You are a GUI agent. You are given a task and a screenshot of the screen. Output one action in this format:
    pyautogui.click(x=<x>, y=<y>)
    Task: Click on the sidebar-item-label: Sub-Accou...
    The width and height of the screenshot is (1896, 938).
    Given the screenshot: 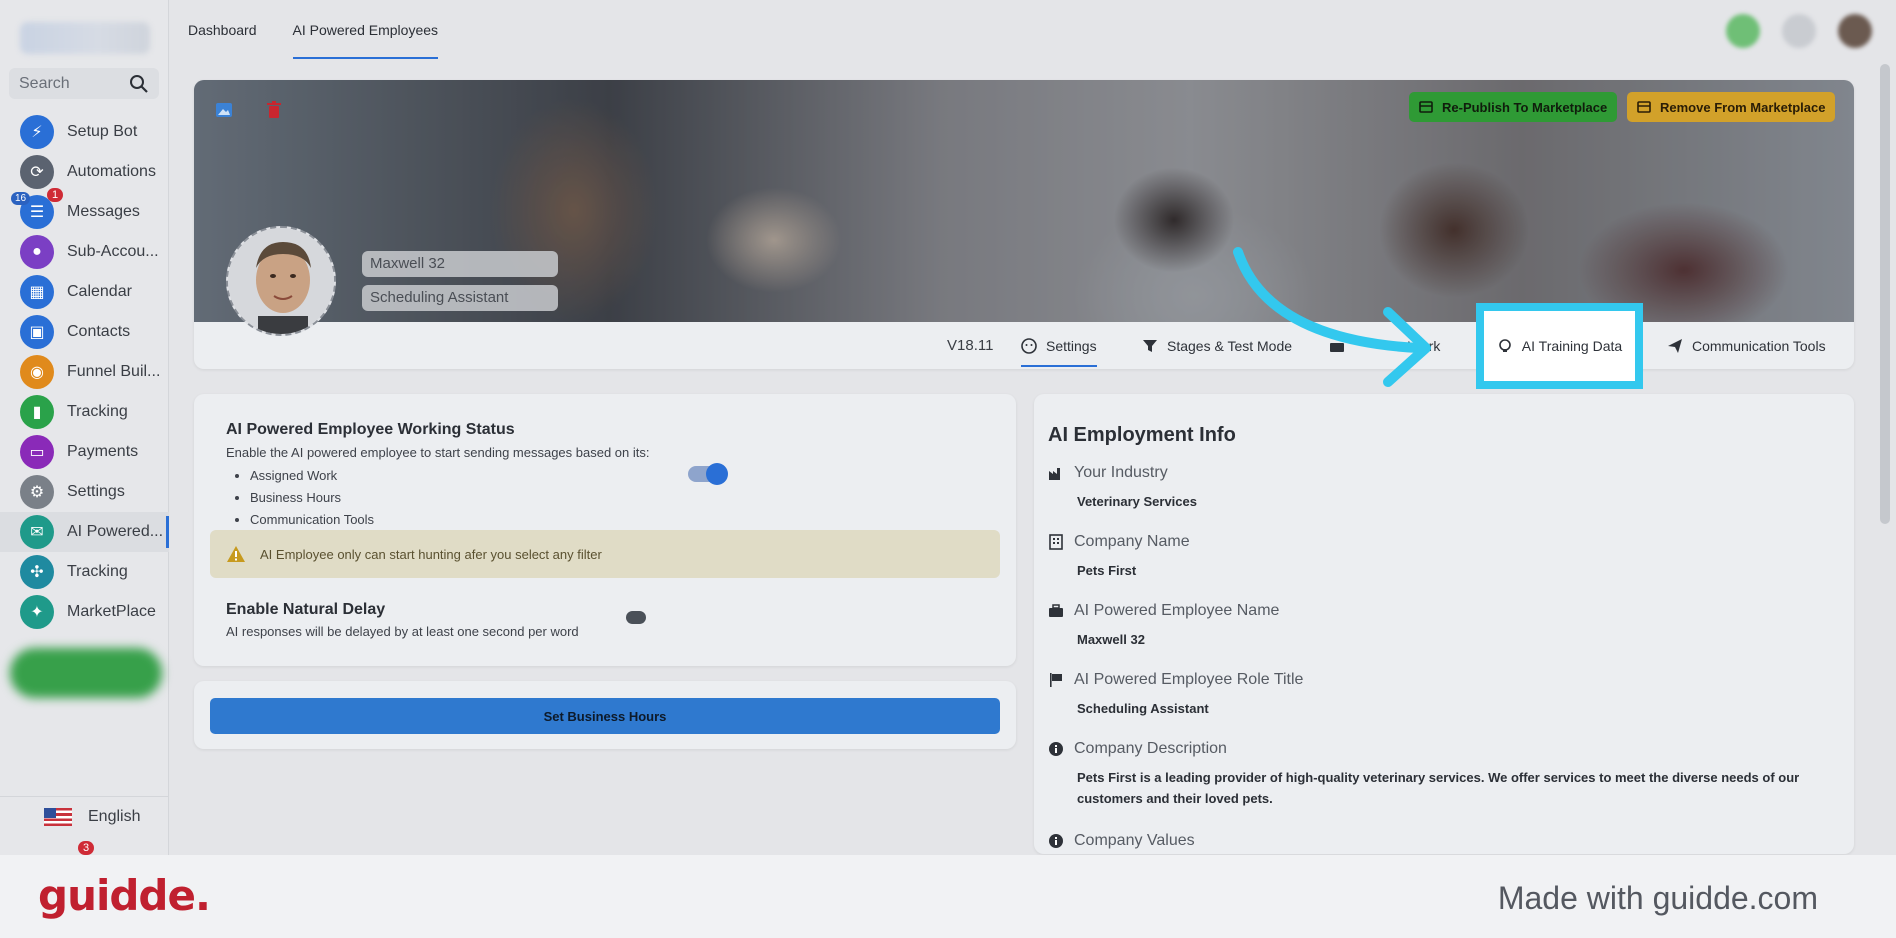 What is the action you would take?
    pyautogui.click(x=113, y=251)
    